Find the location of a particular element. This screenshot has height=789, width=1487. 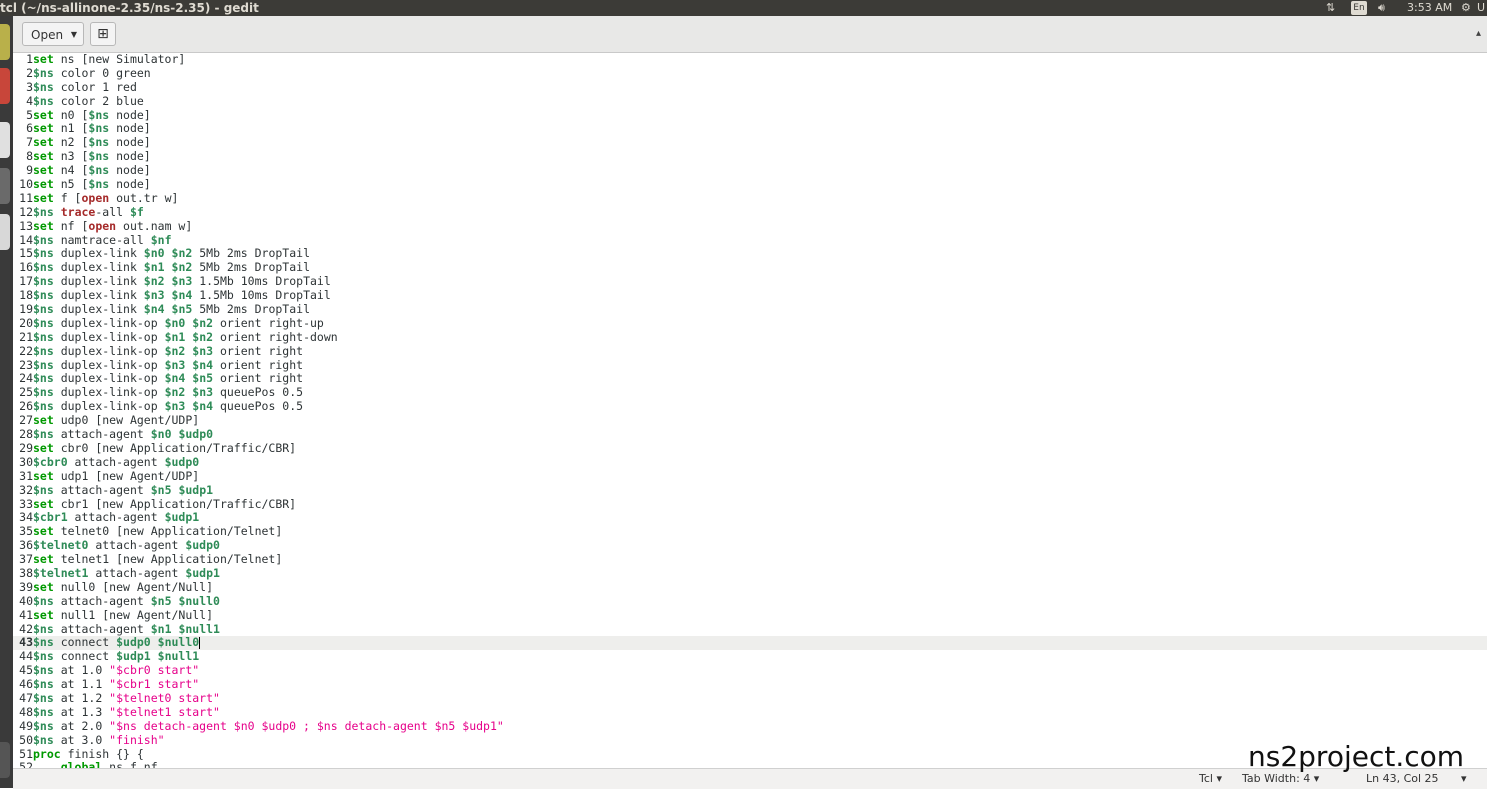

status-menu-chevron-icon: ▾ is located at coordinates (1464, 778).